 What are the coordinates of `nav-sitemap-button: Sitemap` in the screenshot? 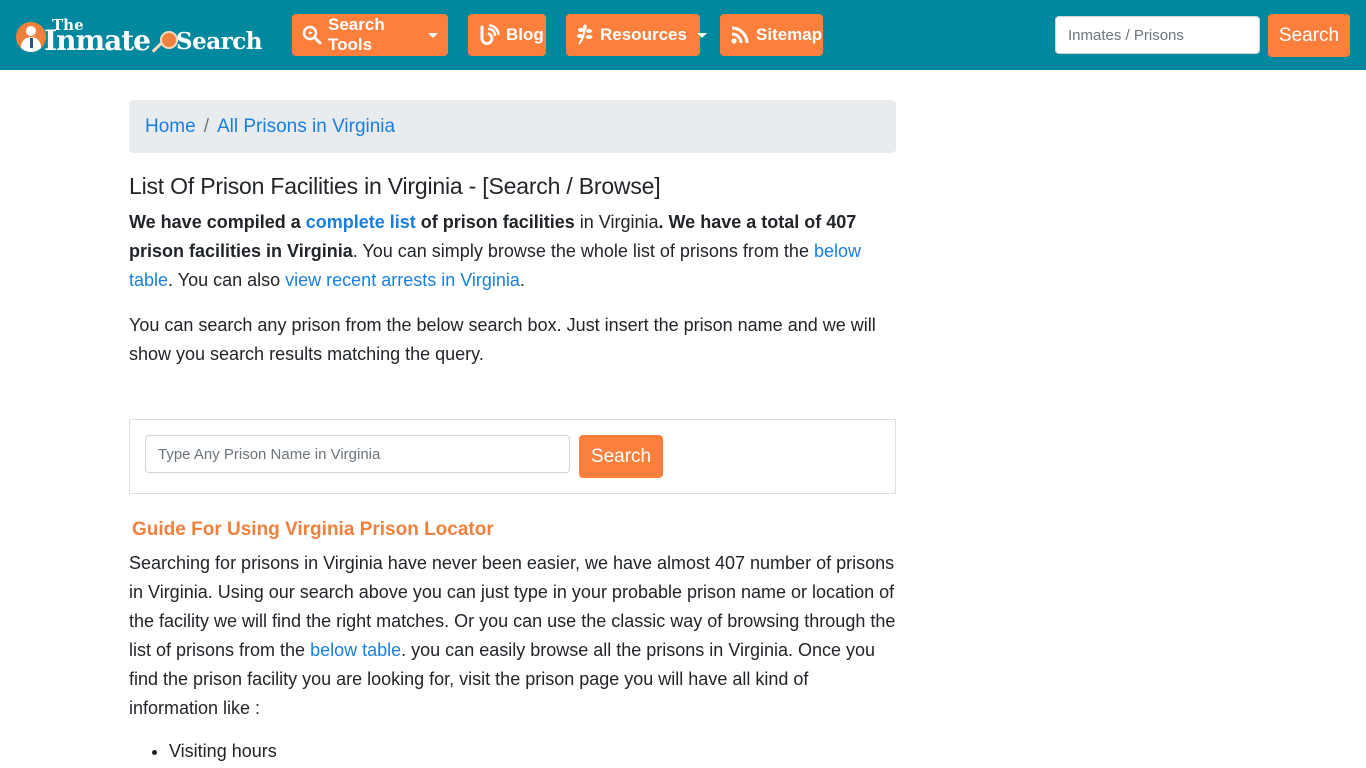 It's located at (771, 35).